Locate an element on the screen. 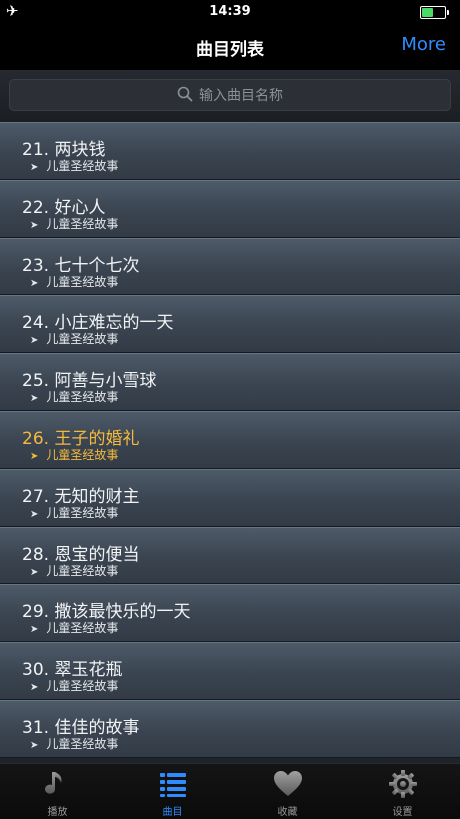 The width and height of the screenshot is (460, 819). tab-favorites: 收藏 is located at coordinates (287, 791).